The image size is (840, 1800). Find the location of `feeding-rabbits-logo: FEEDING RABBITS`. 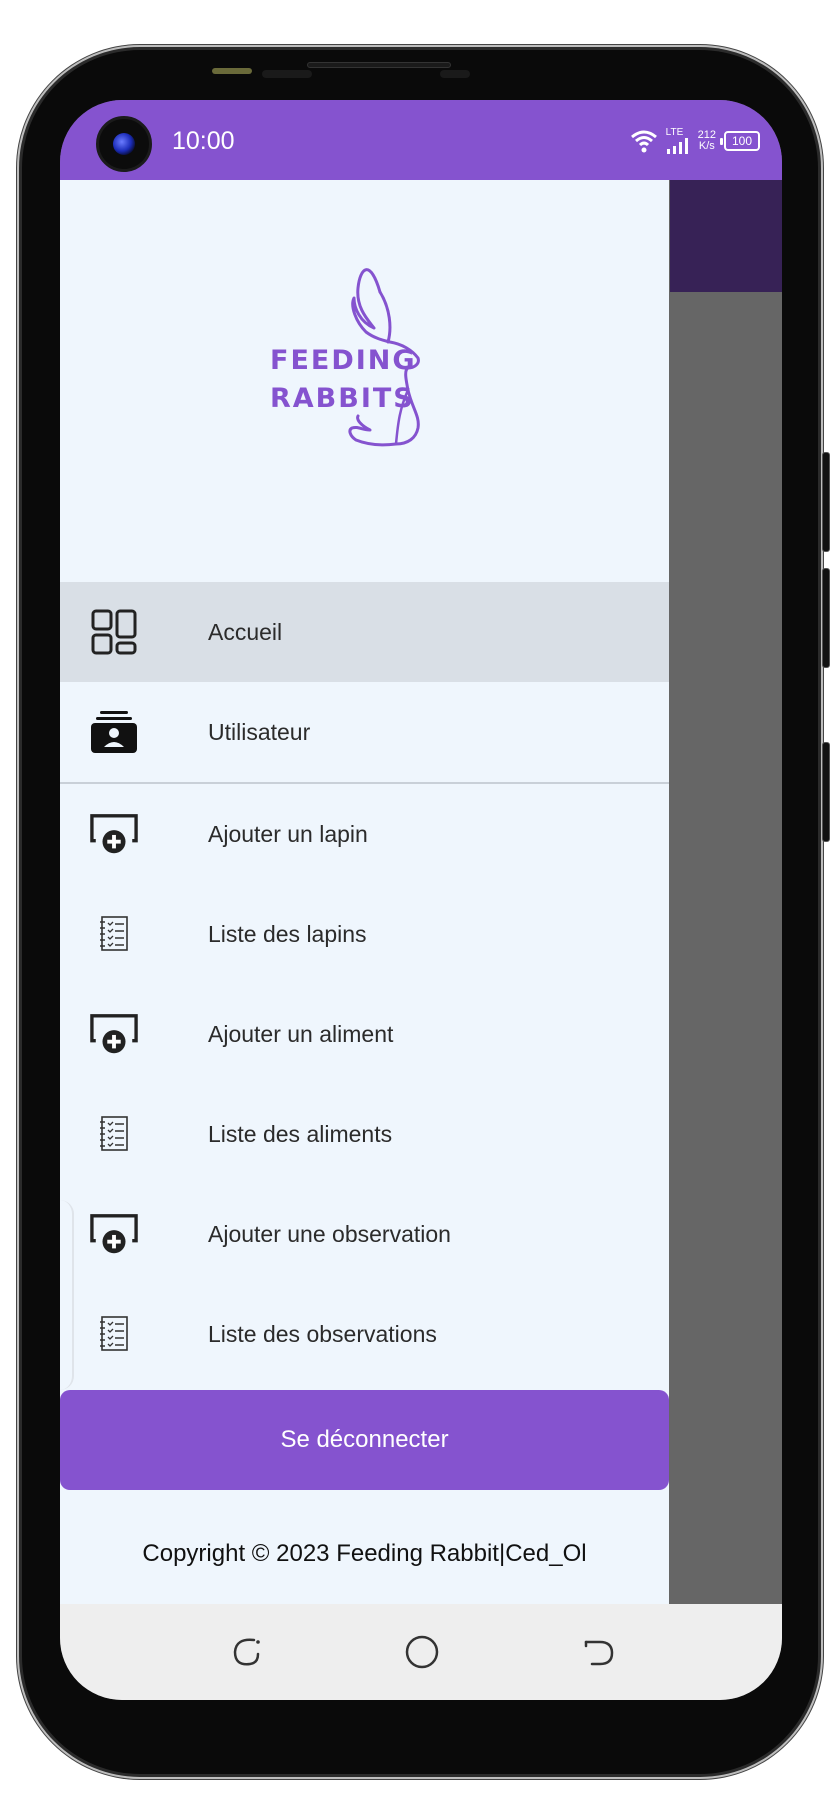

feeding-rabbits-logo: FEEDING RABBITS is located at coordinates (360, 358).